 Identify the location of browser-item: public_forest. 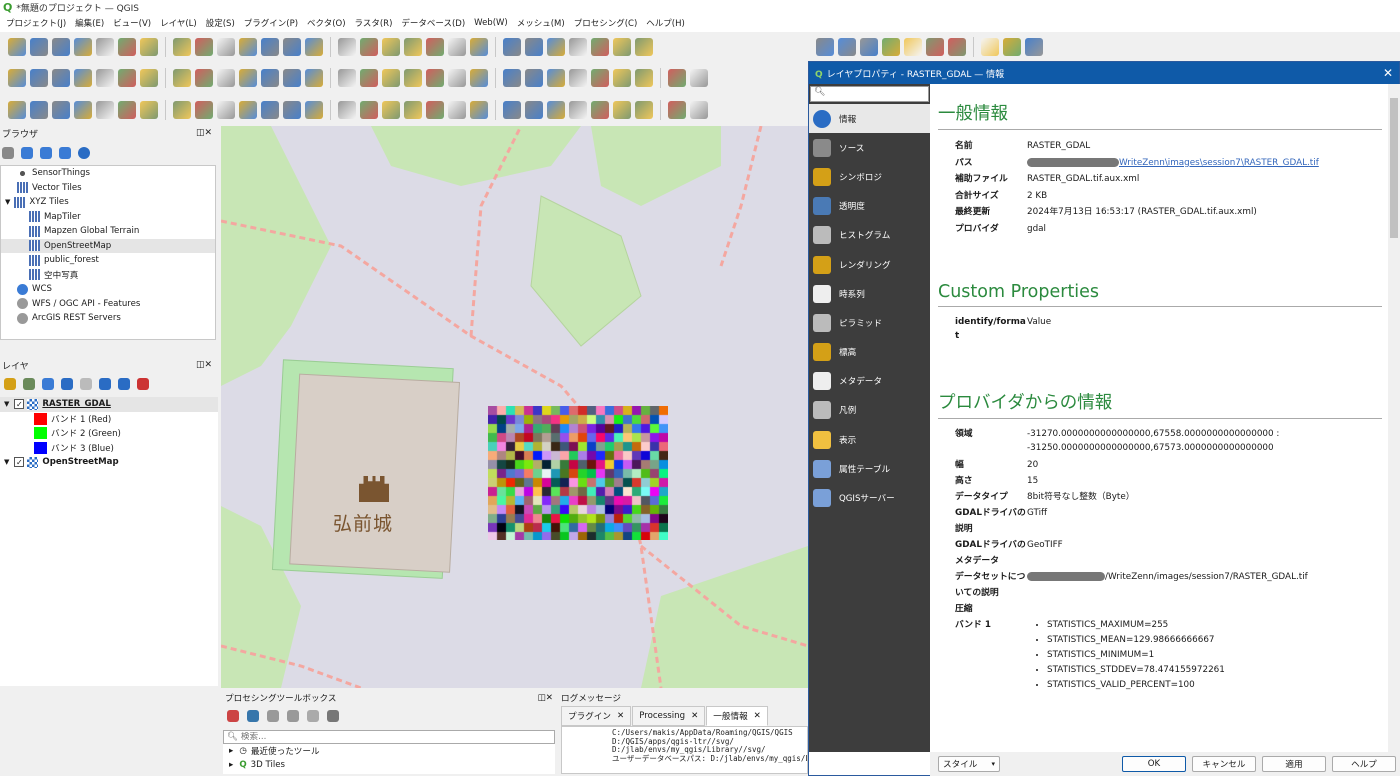
(108, 260).